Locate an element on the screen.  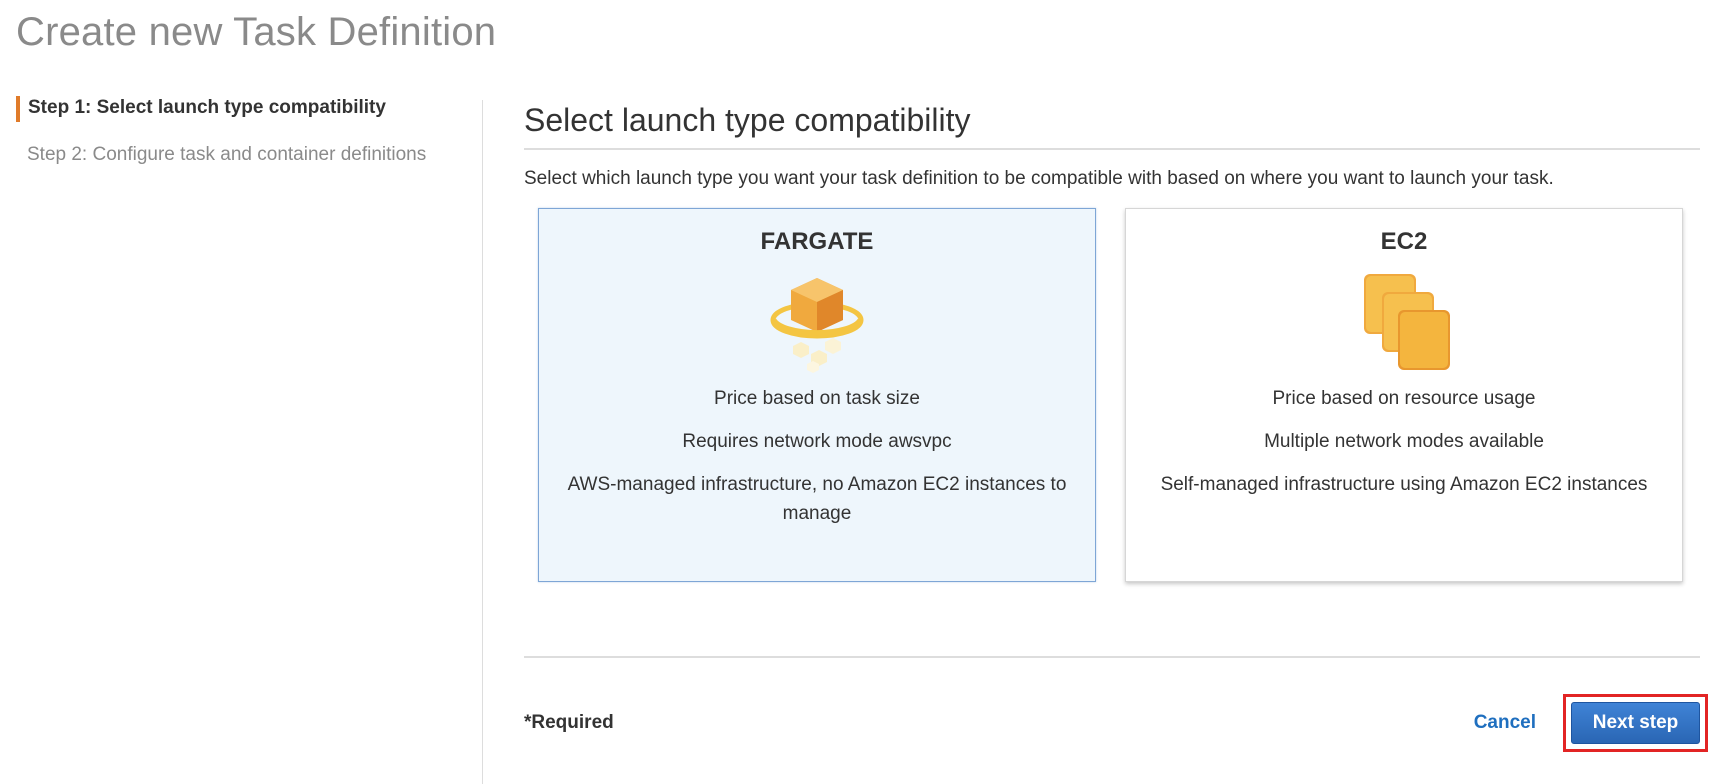
required-note: *Required is located at coordinates (569, 722).